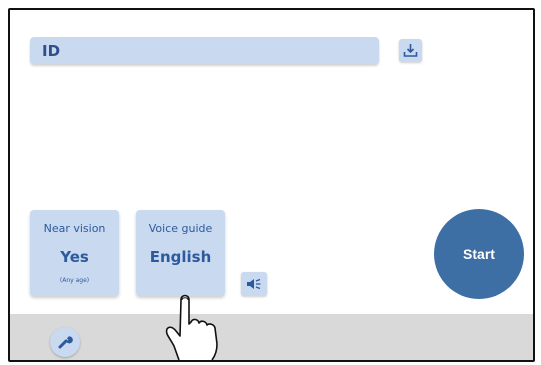 The width and height of the screenshot is (541, 365). I want to click on wrench-icon, so click(65, 342).